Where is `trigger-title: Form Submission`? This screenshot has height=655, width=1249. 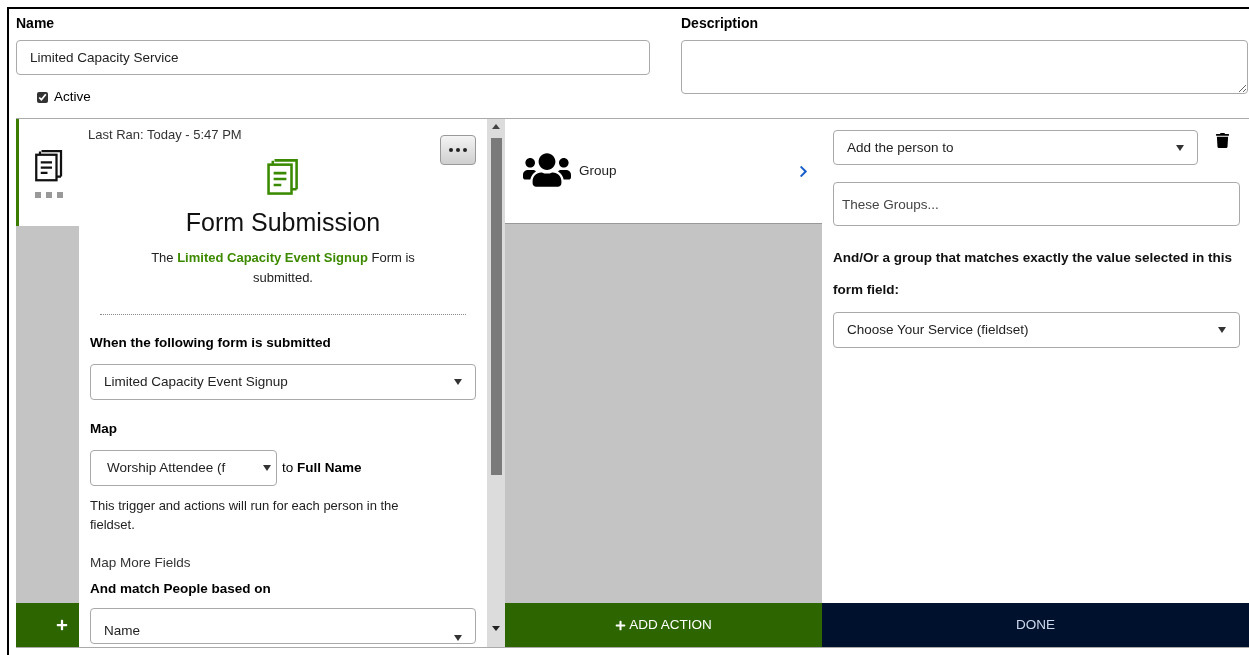
trigger-title: Form Submission is located at coordinates (283, 223).